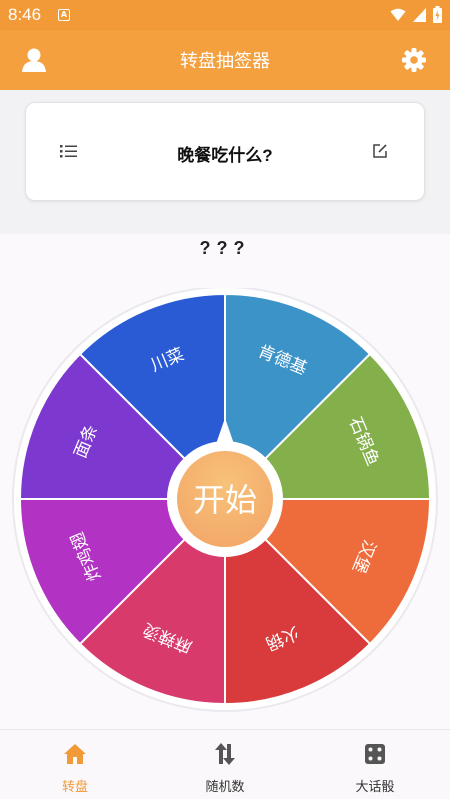  I want to click on shuffle-icon, so click(225, 754).